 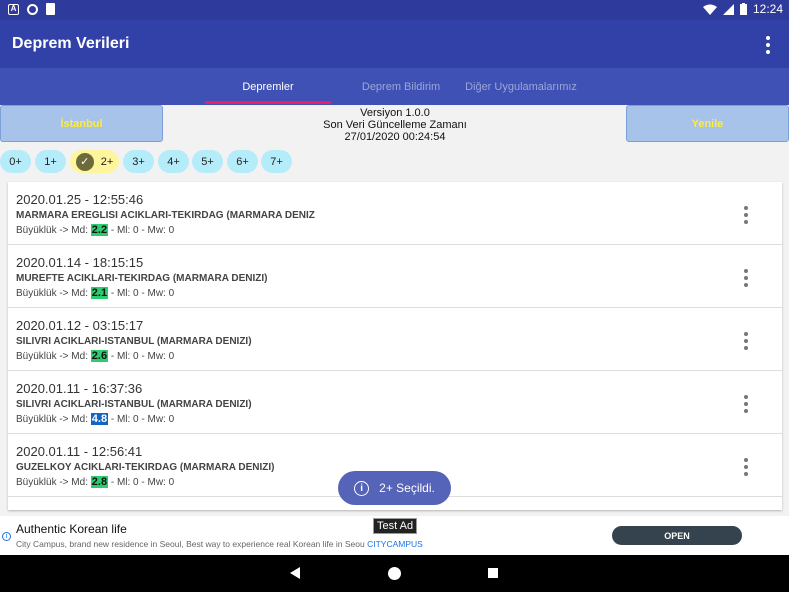 I want to click on ad-advertiser: CITYCAMPUS, so click(x=395, y=544).